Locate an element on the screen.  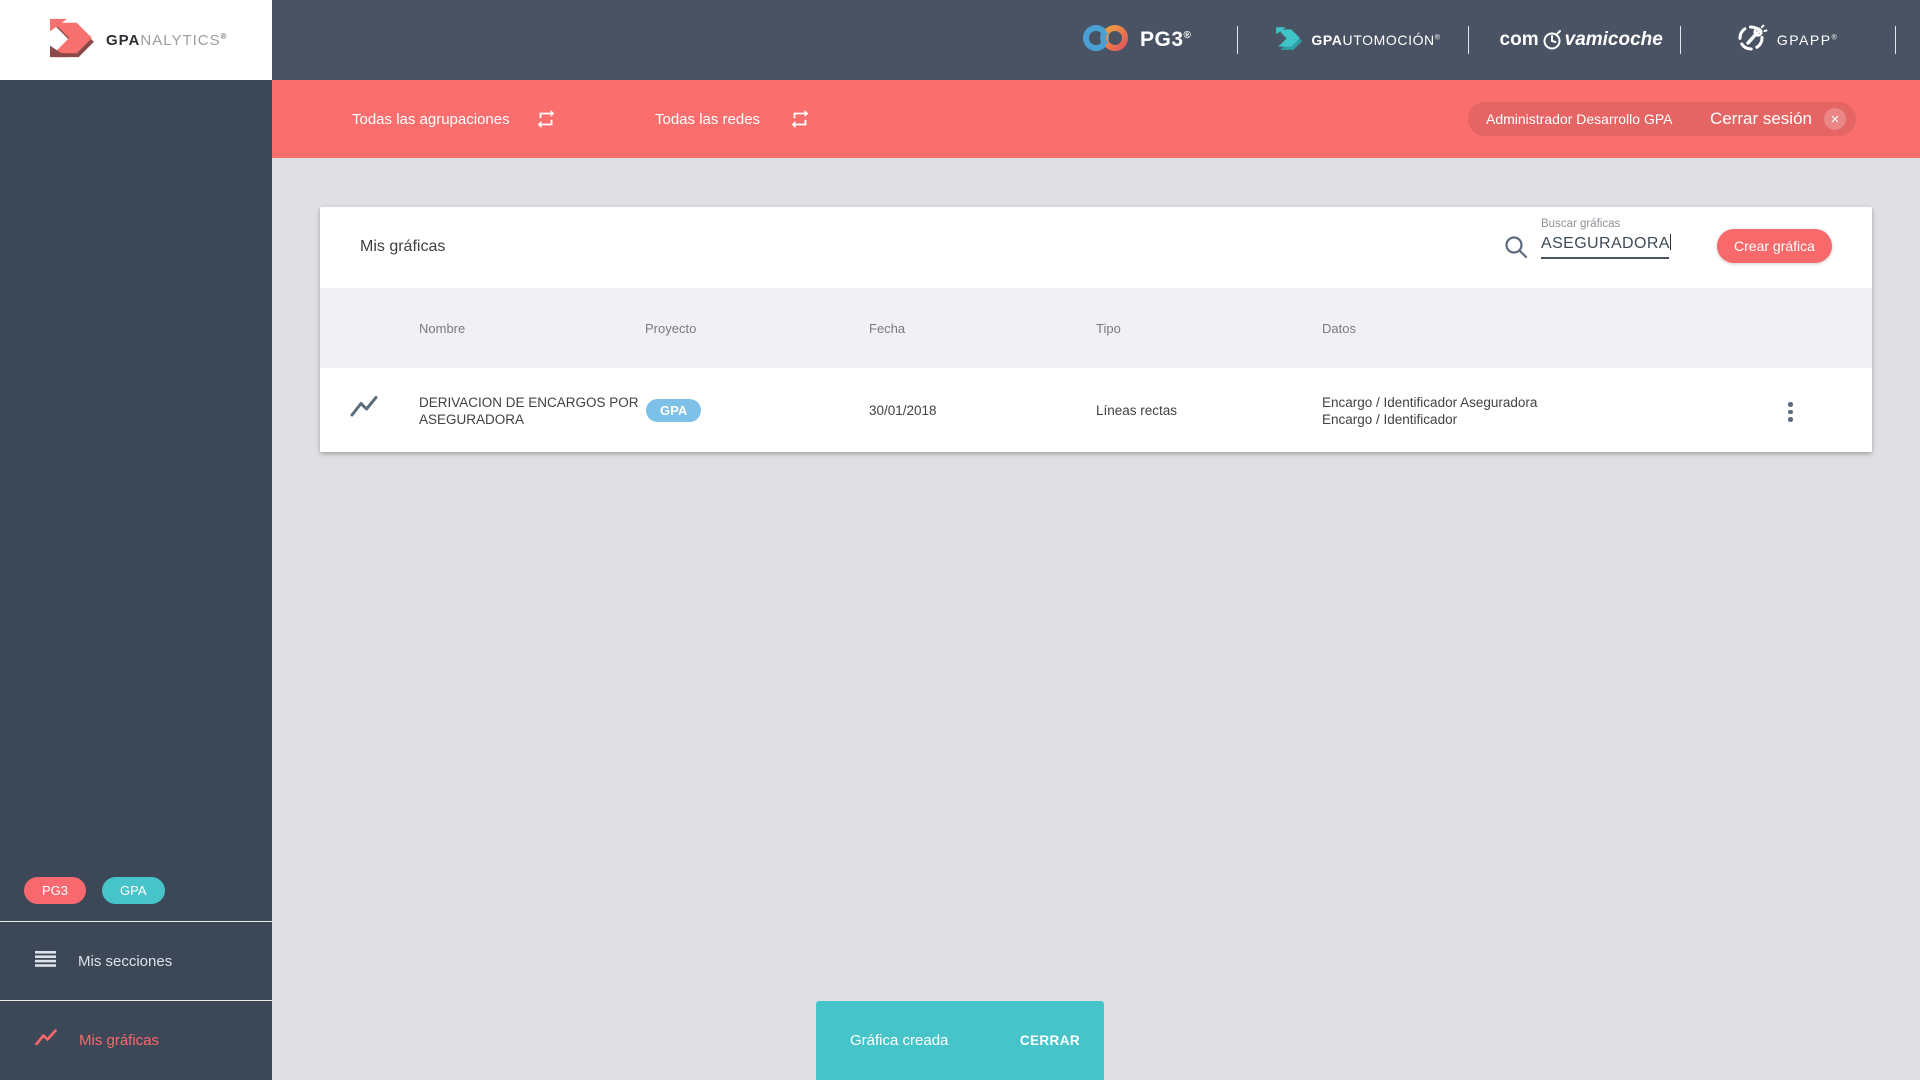
column-header-tipo: Tipo is located at coordinates (1108, 328).